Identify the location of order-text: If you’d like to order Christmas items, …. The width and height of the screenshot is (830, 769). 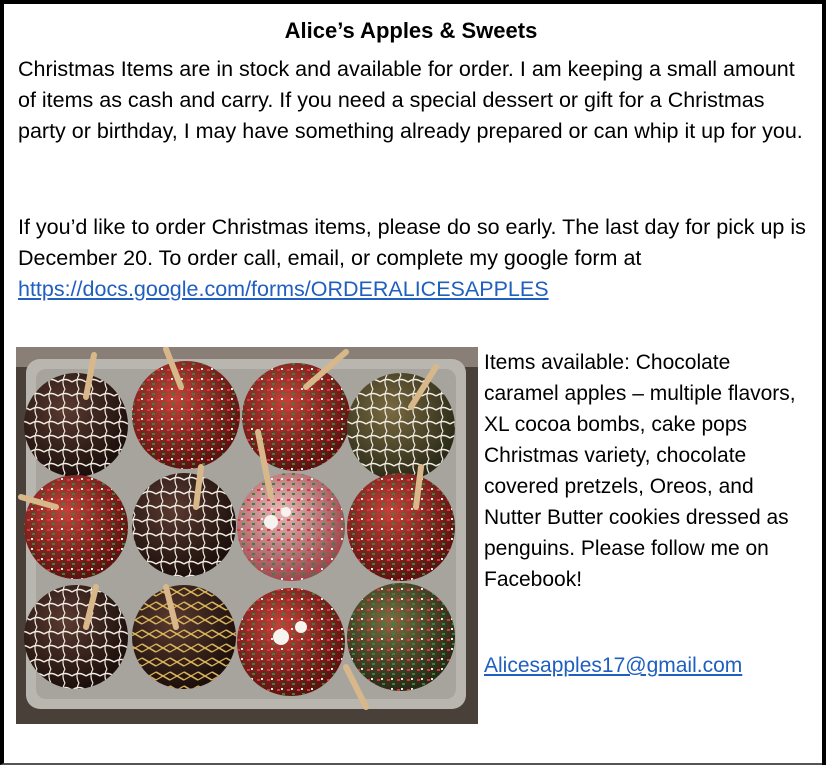
(412, 242).